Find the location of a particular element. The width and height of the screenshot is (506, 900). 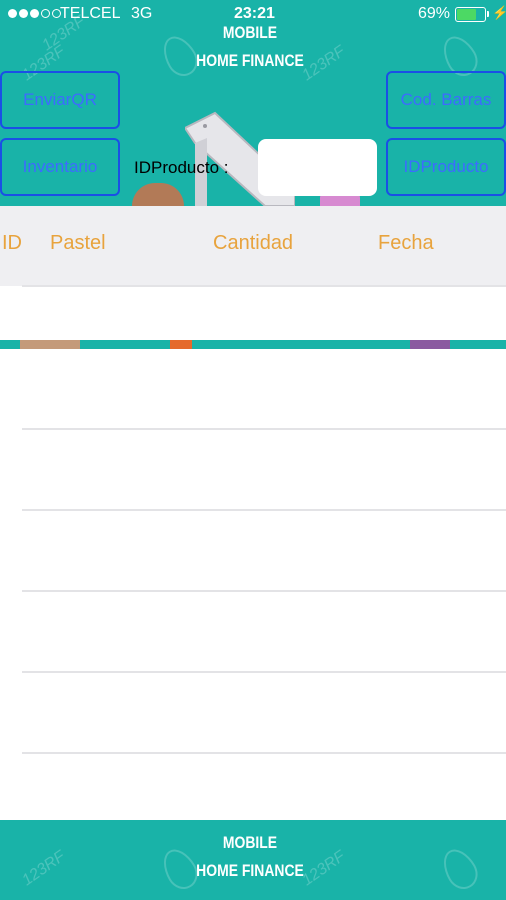

cod-barras-button: Cod. Barras is located at coordinates (446, 100).